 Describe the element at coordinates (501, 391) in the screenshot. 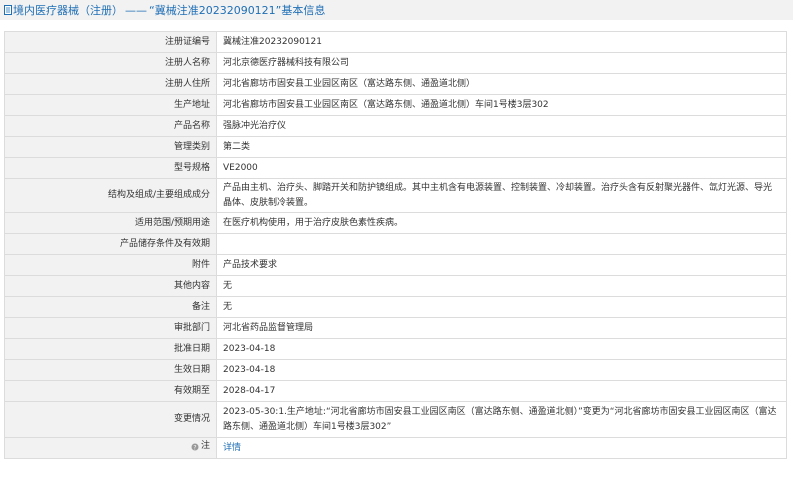

I see `field-value: 2028-04-17` at that location.